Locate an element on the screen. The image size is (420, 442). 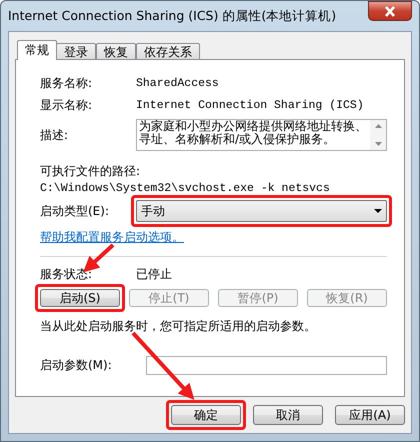
field-label: 启动参数(M): is located at coordinates (76, 365).